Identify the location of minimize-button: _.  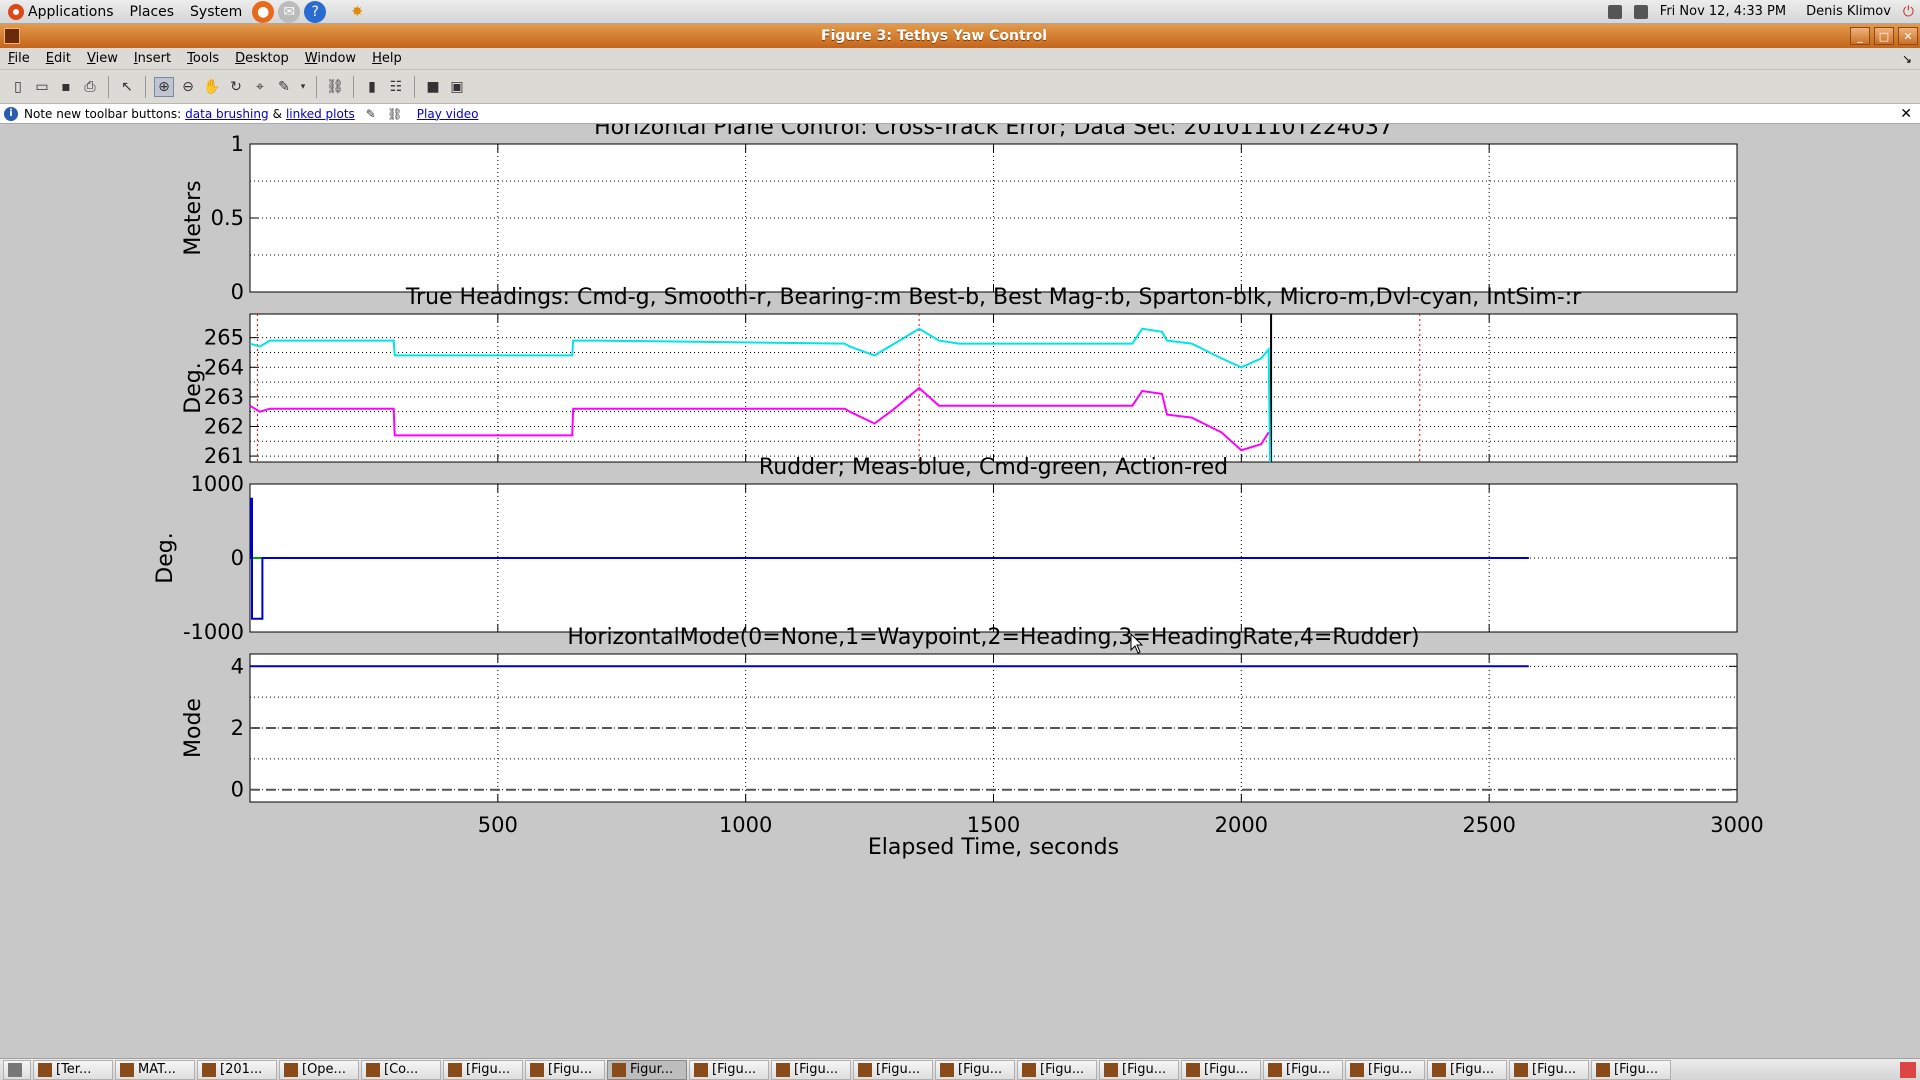
(1860, 36).